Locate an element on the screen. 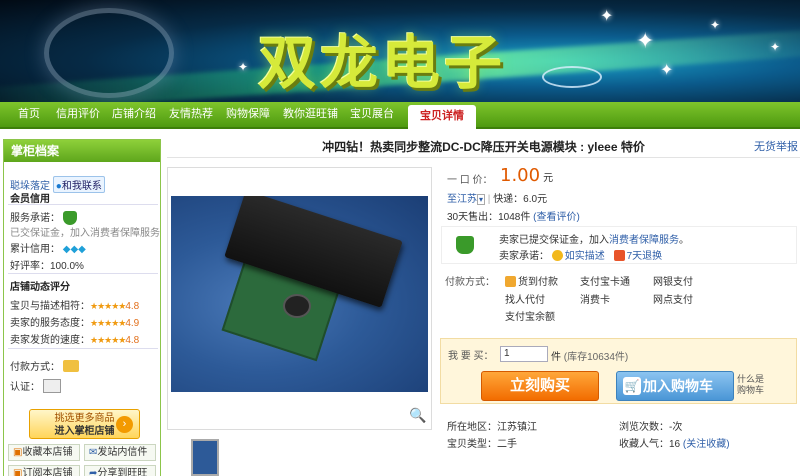 This screenshot has height=476, width=800. ship-method: 快递：6.0元 is located at coordinates (520, 199).